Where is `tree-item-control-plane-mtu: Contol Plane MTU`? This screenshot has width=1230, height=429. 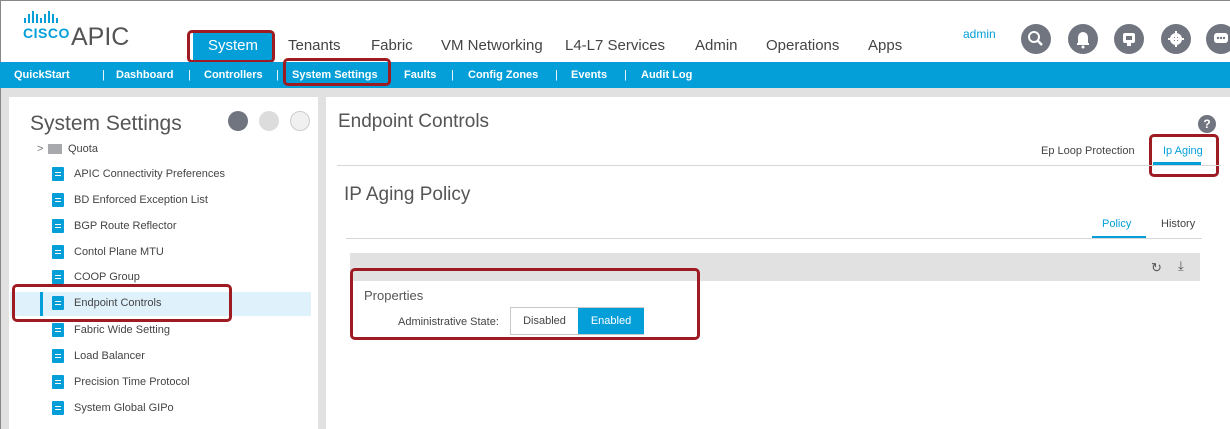 tree-item-control-plane-mtu: Contol Plane MTU is located at coordinates (160, 253).